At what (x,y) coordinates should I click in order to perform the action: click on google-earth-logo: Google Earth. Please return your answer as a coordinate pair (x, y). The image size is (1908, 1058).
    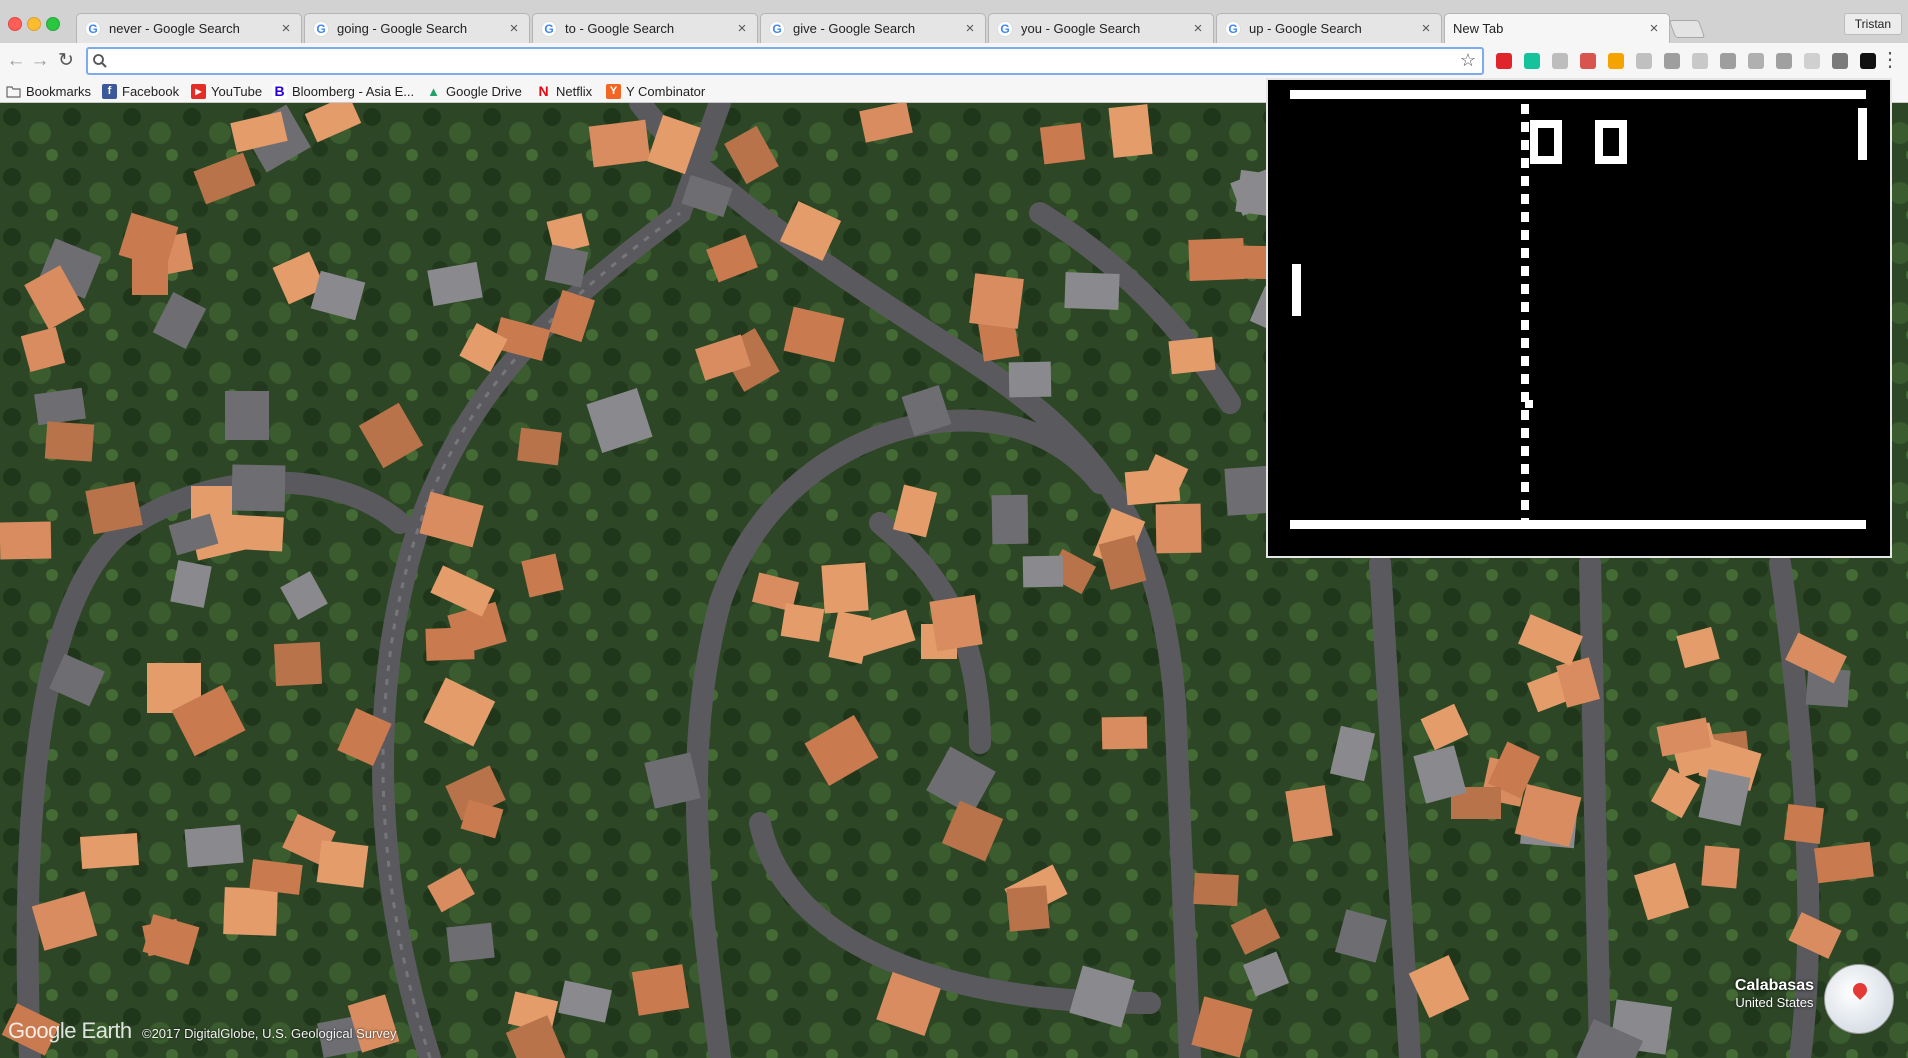
    Looking at the image, I should click on (70, 1030).